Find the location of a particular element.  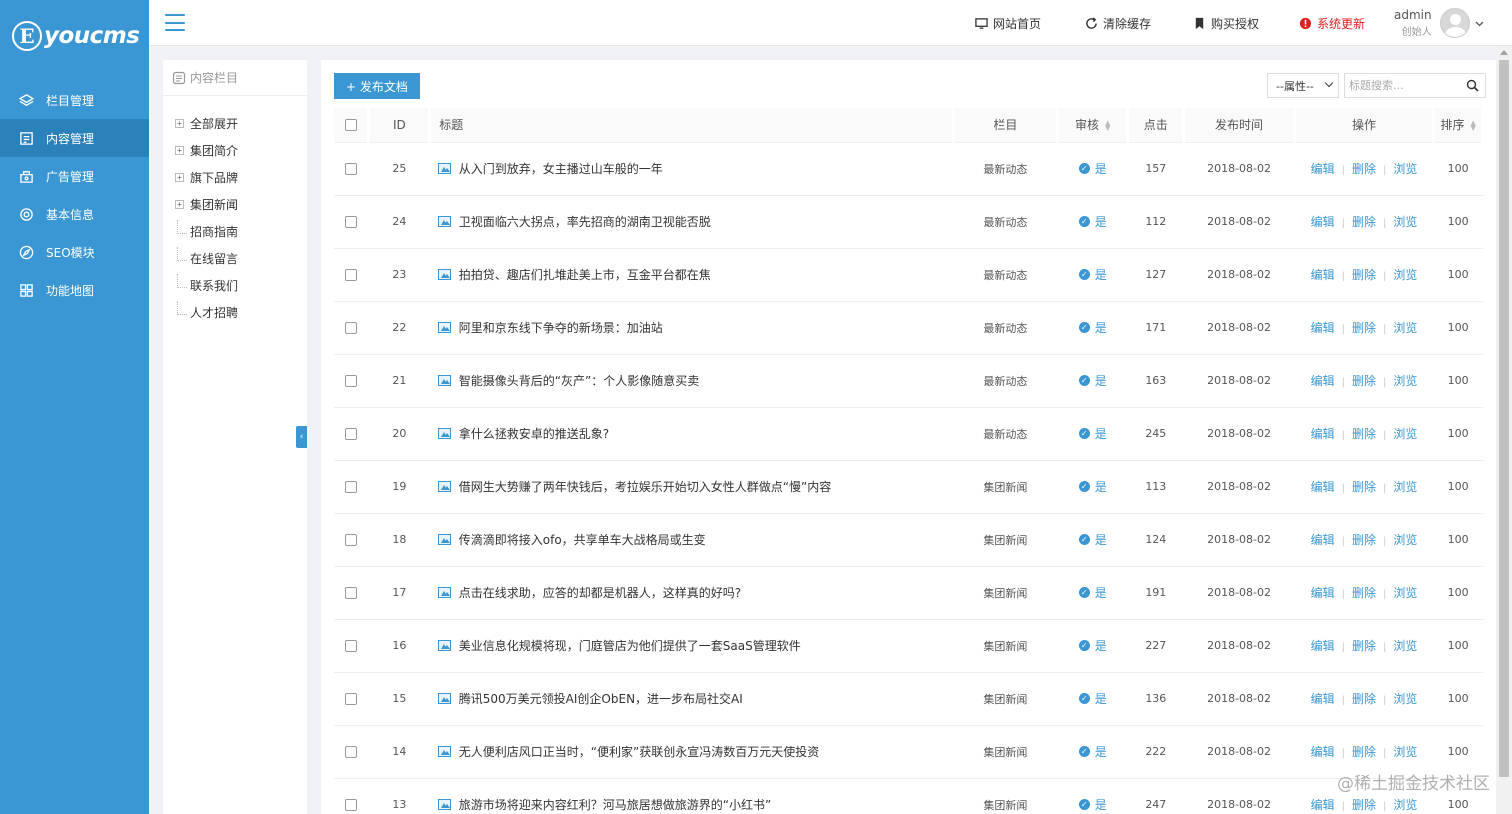

menu-toggle-icon is located at coordinates (175, 22).